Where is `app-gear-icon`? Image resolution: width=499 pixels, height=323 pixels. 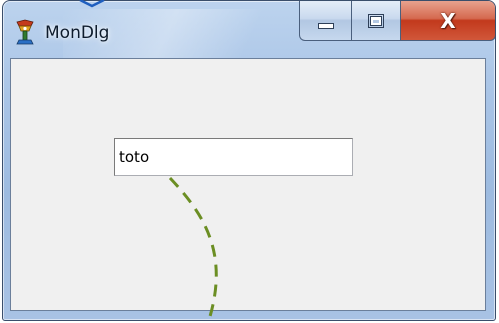 app-gear-icon is located at coordinates (25, 32).